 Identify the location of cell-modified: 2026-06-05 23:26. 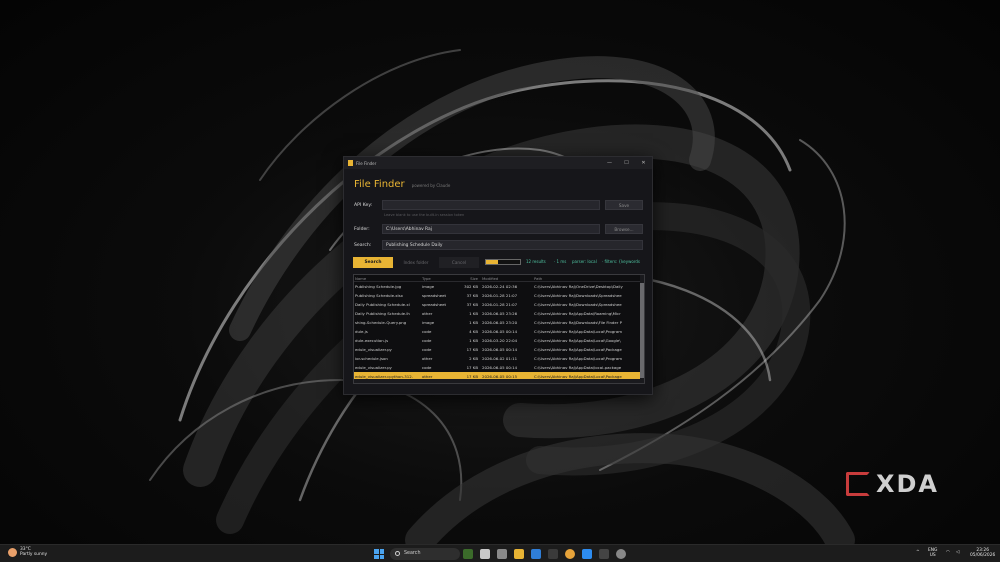
(500, 313).